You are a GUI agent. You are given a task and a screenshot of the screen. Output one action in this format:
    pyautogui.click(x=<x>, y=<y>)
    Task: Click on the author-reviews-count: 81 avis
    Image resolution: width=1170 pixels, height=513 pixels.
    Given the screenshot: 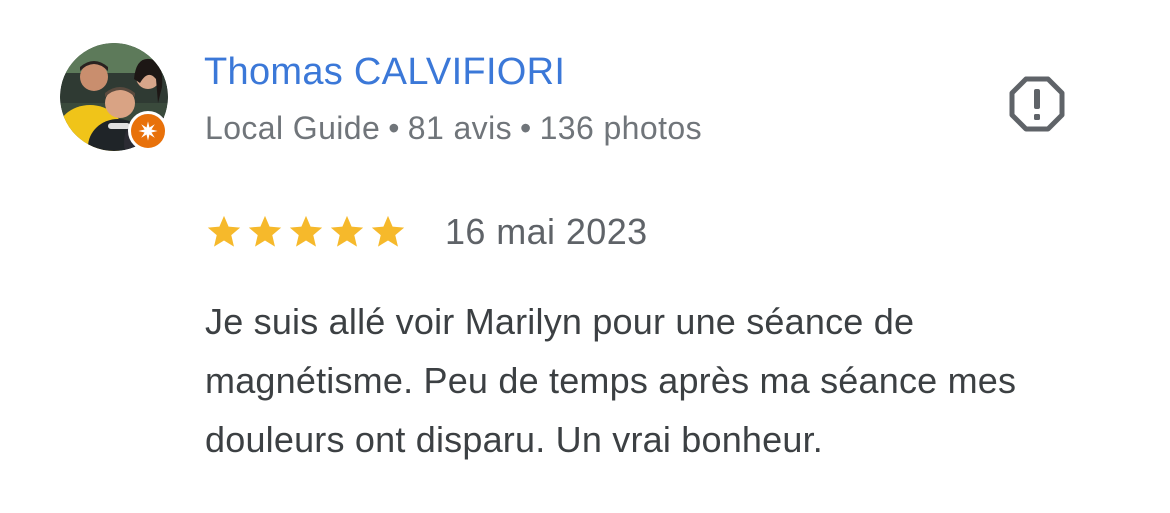 What is the action you would take?
    pyautogui.click(x=459, y=128)
    